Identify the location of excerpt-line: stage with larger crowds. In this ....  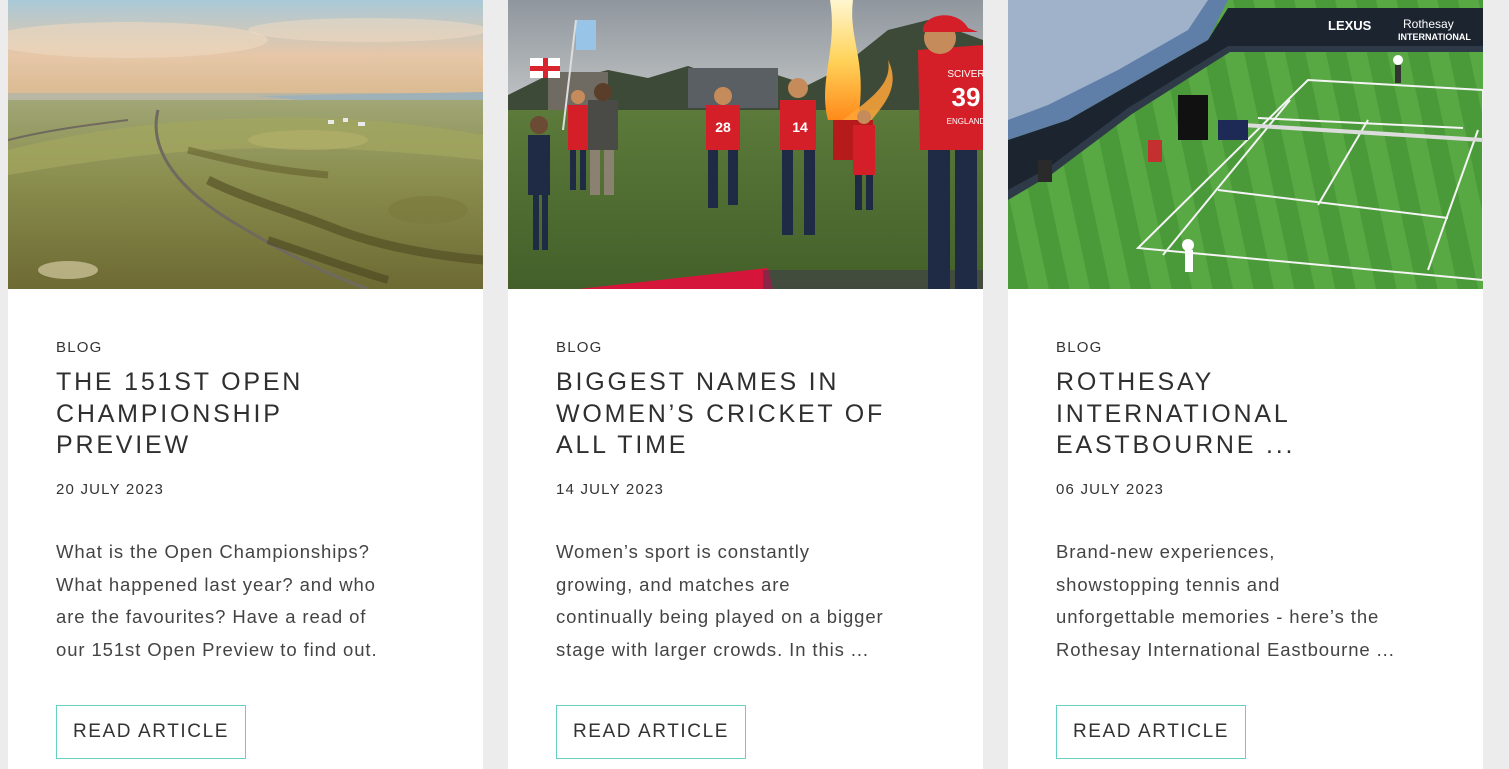
(712, 650).